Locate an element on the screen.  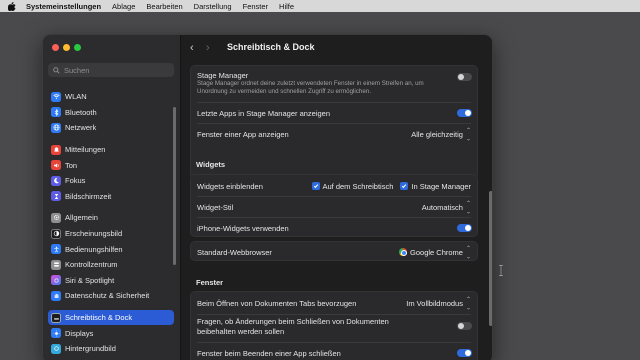
page-title: Schreibtisch & Dock is located at coordinates (271, 47).